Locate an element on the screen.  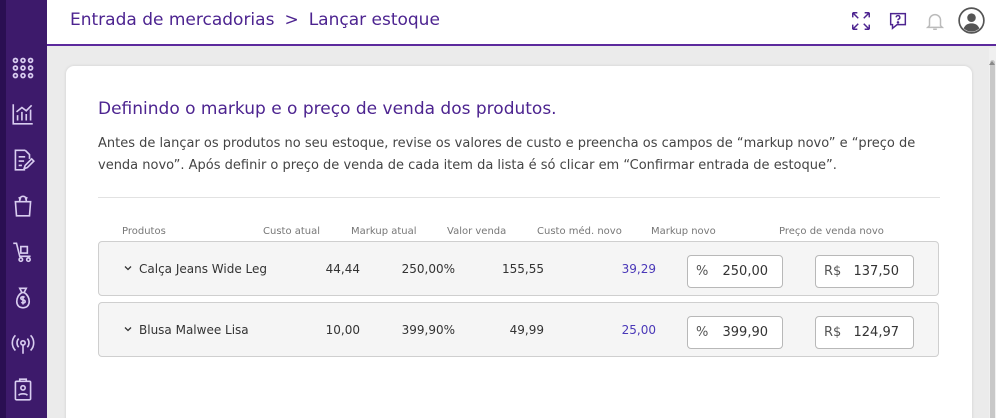
breadcrumb: Entrada de mercadorias > Lançar estoque is located at coordinates (255, 20).